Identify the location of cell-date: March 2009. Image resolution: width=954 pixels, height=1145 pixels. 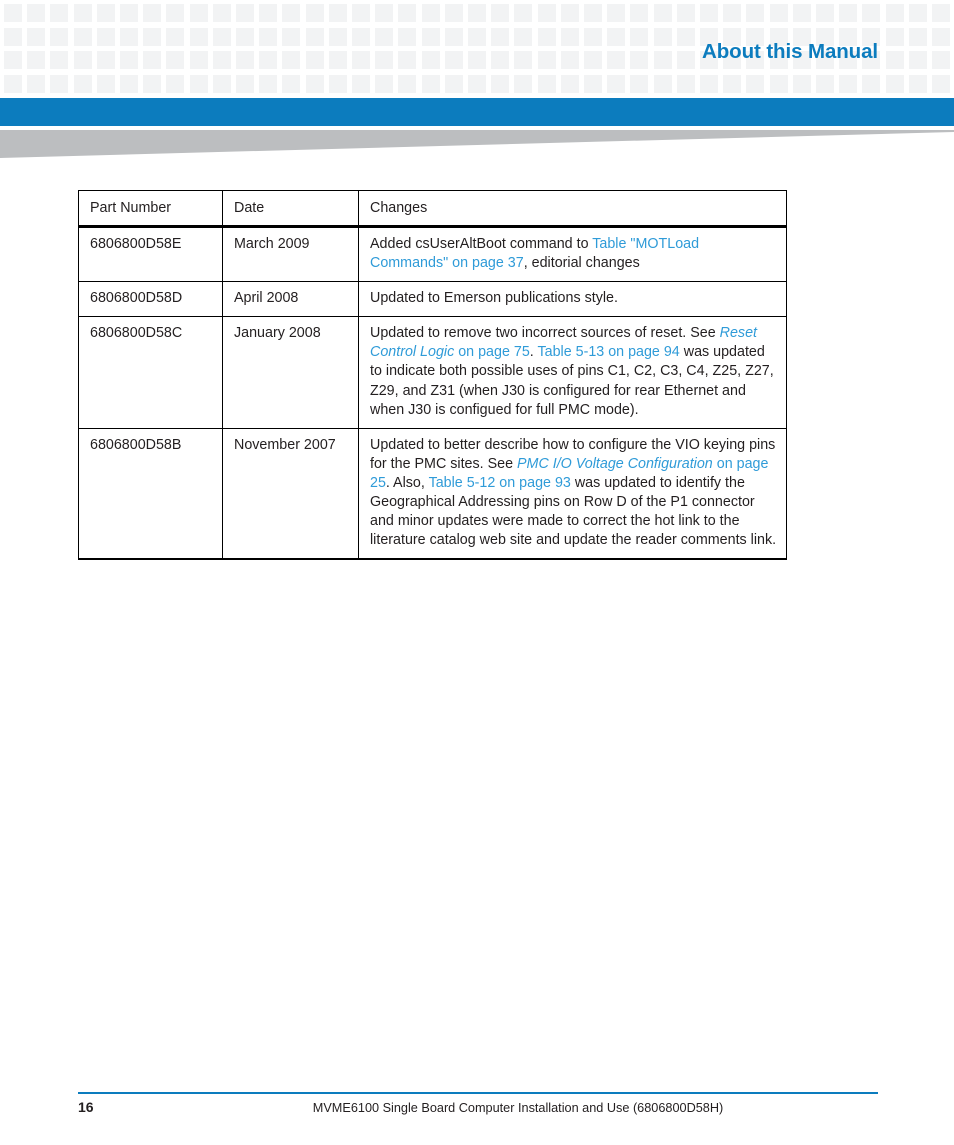
(290, 254).